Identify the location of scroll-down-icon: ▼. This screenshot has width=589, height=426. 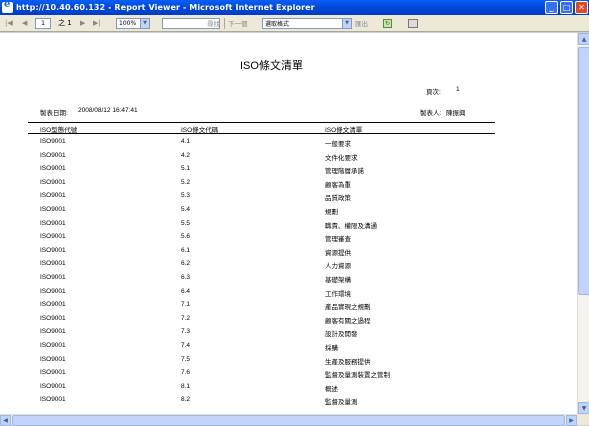
(583, 408).